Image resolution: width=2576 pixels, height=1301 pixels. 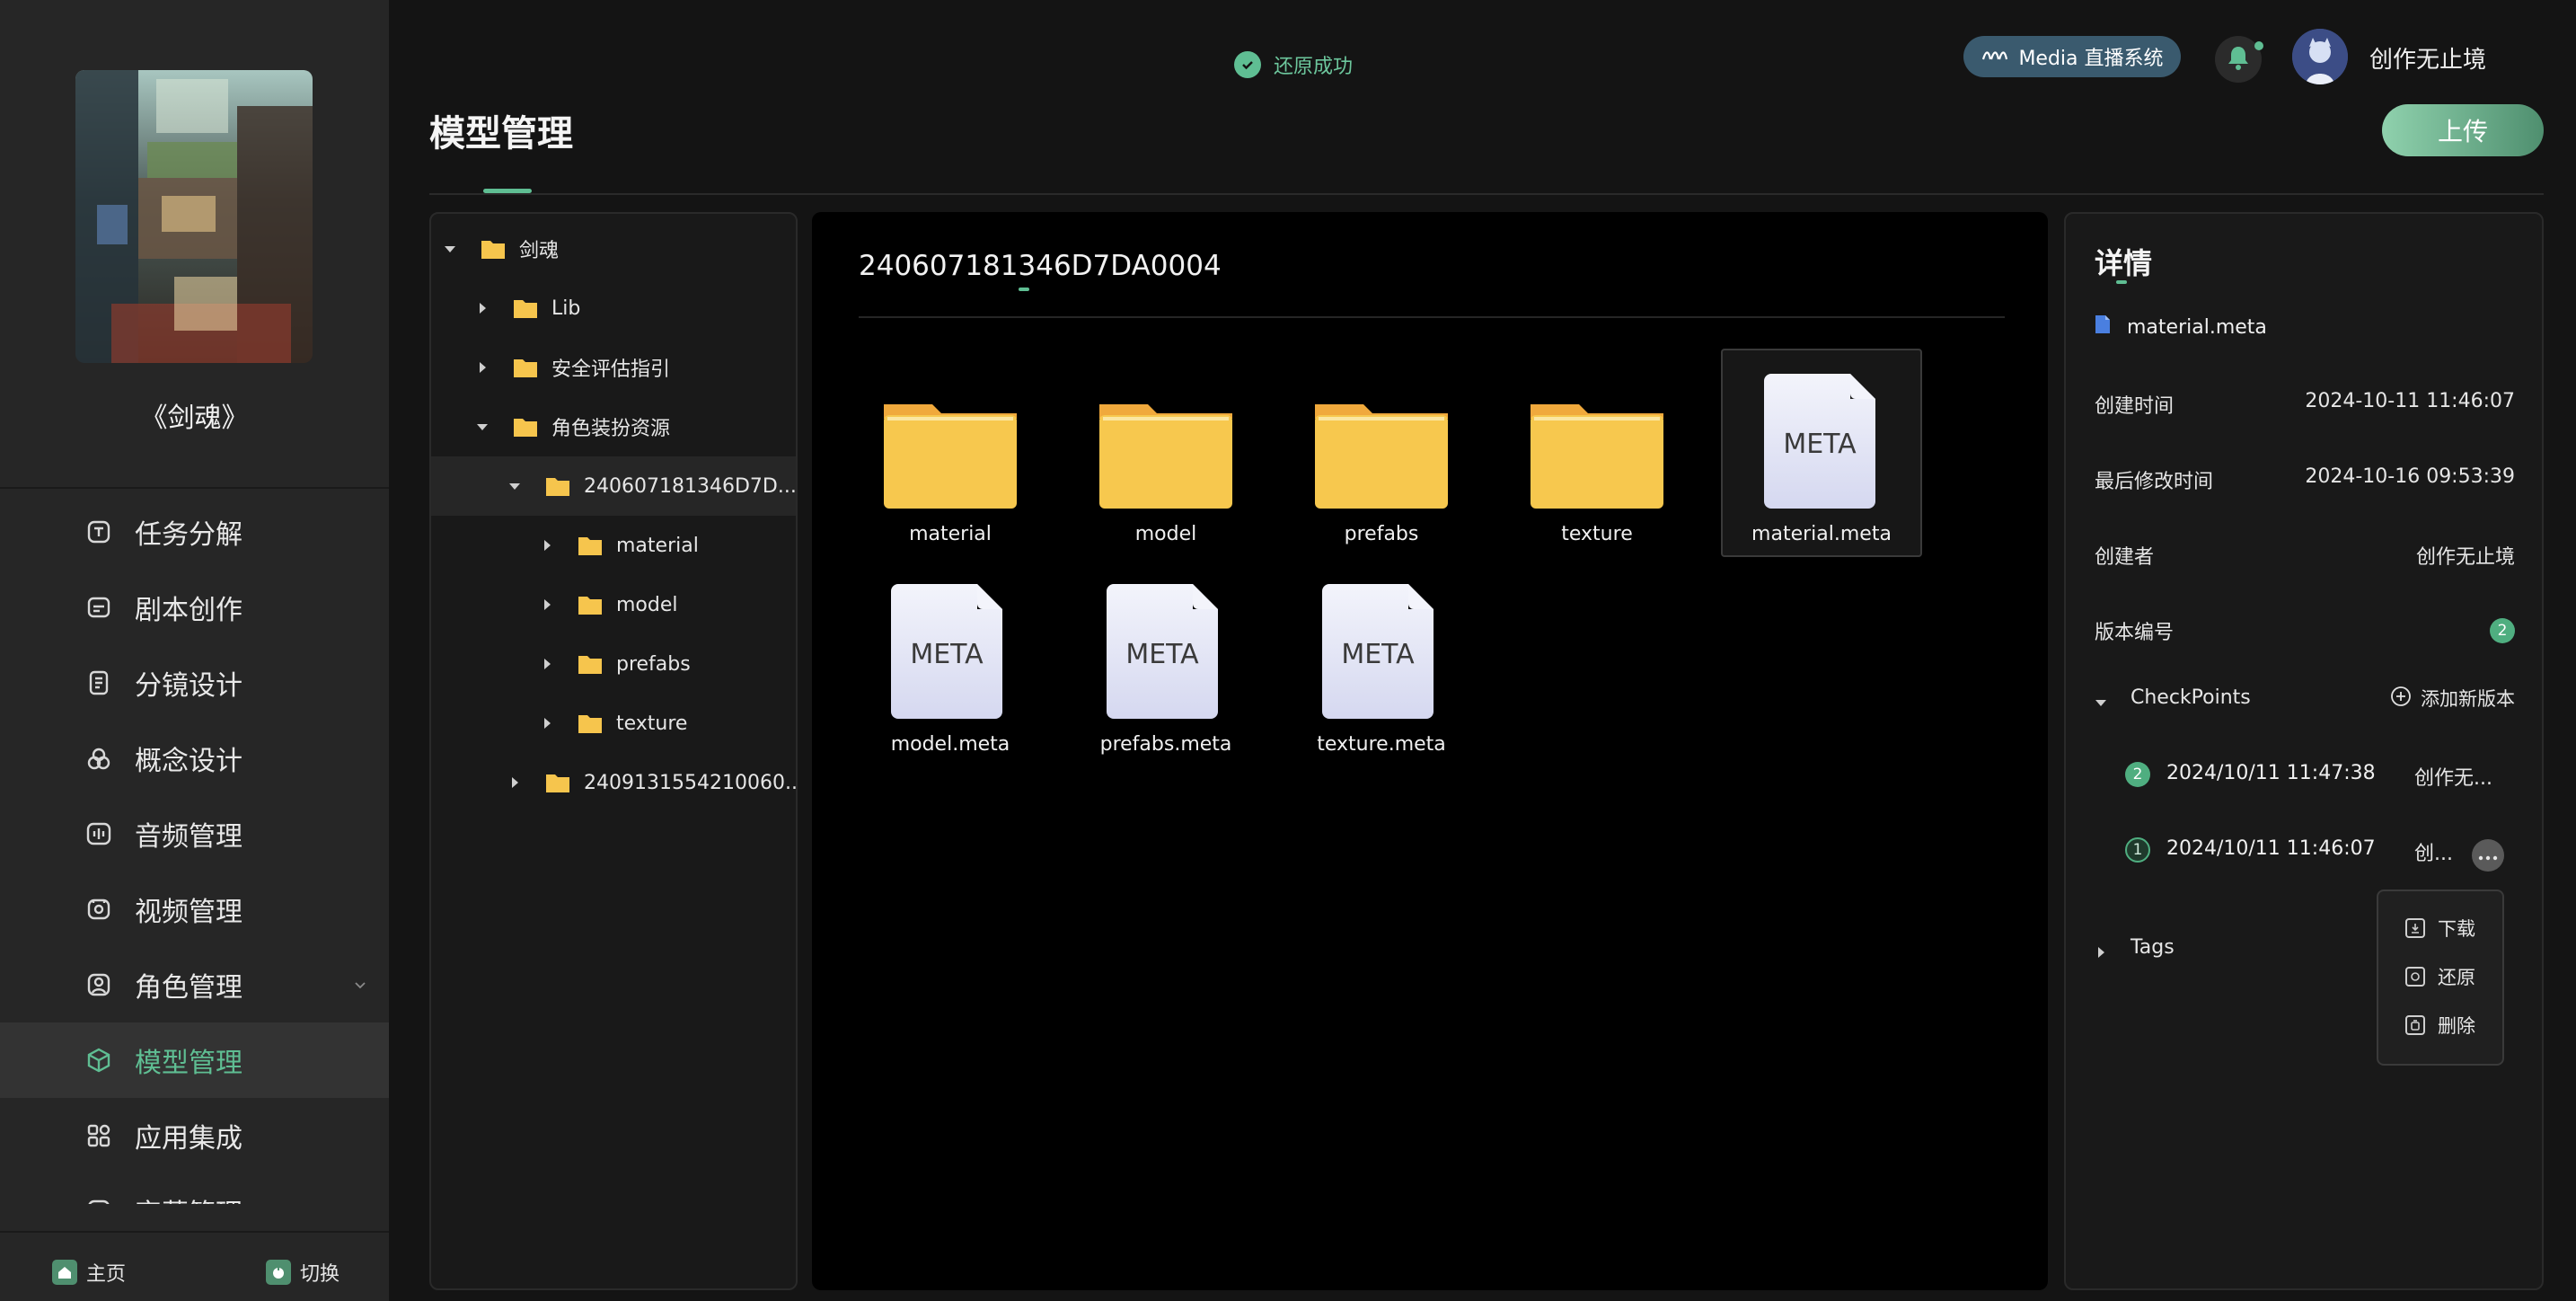 What do you see at coordinates (194, 607) in the screenshot?
I see `nav-item-script: 剧本创作` at bounding box center [194, 607].